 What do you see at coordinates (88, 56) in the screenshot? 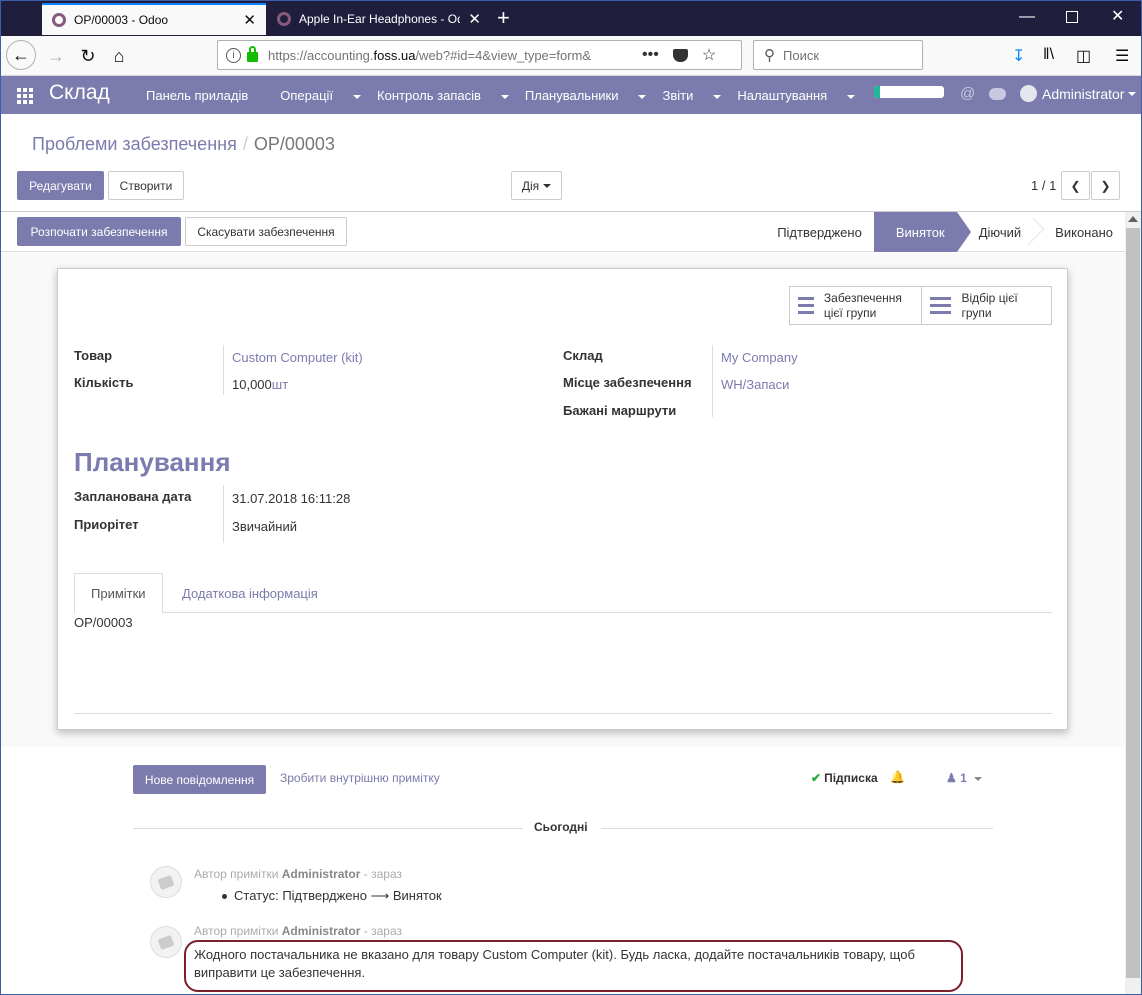
I see `reload-icon: ↻` at bounding box center [88, 56].